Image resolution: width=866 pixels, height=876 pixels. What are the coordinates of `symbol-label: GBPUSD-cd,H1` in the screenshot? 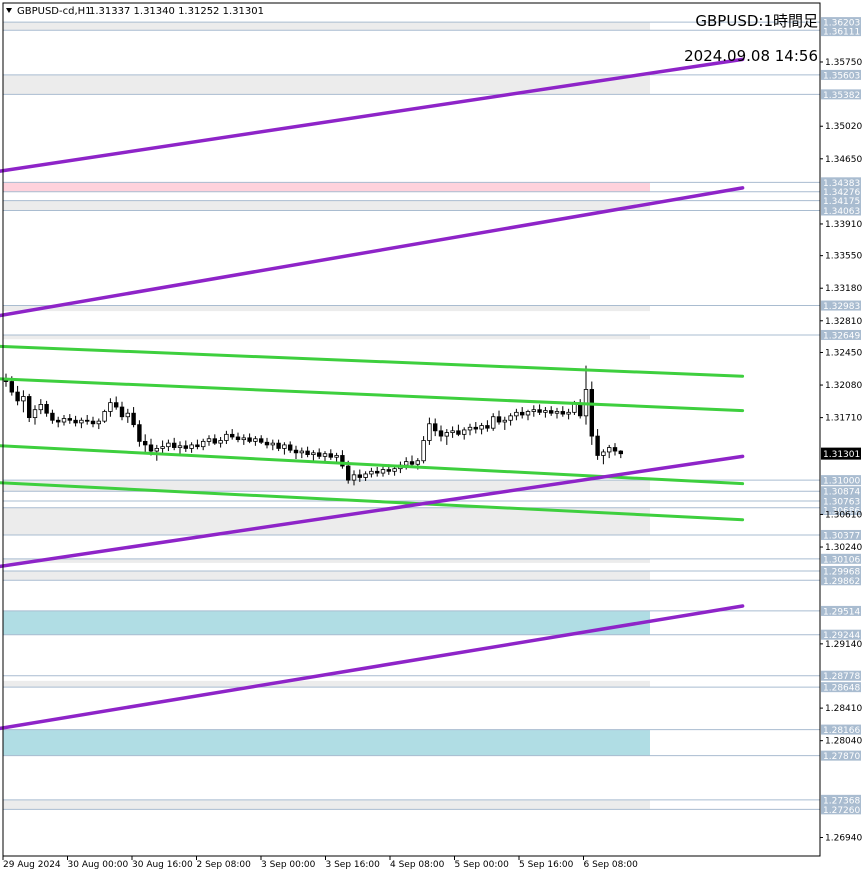 It's located at (54, 11).